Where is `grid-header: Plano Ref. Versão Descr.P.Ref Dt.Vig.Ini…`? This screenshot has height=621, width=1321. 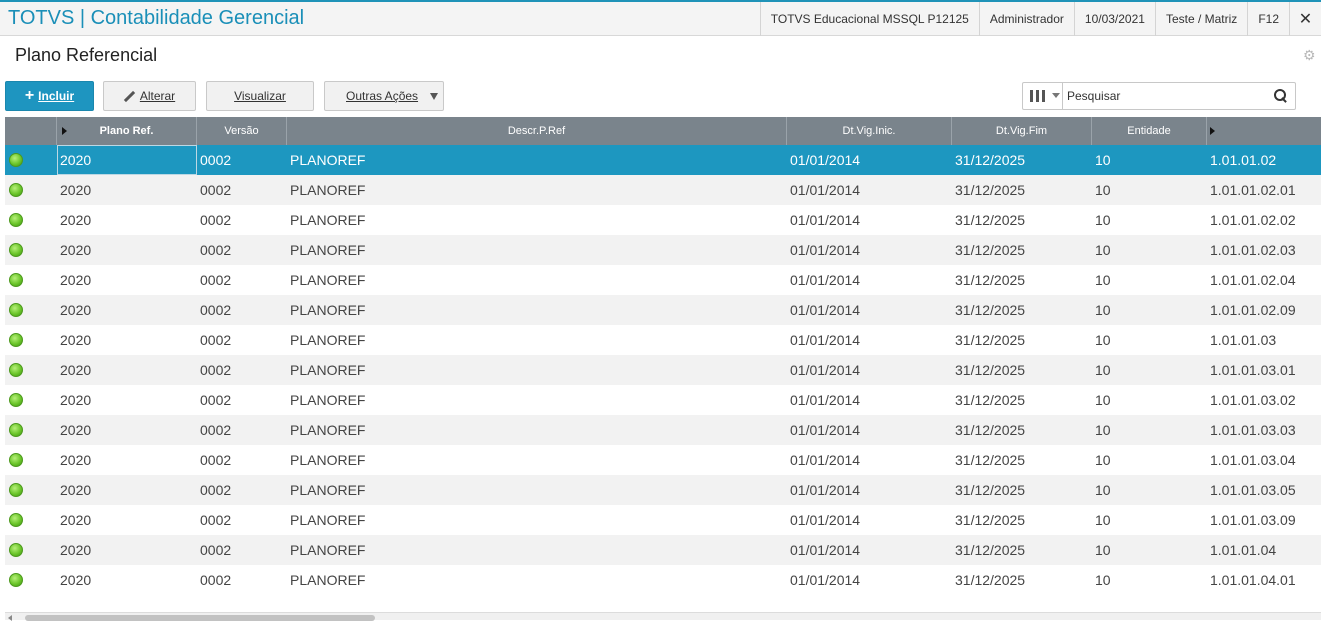
grid-header: Plano Ref. Versão Descr.P.Ref Dt.Vig.Ini… is located at coordinates (663, 131).